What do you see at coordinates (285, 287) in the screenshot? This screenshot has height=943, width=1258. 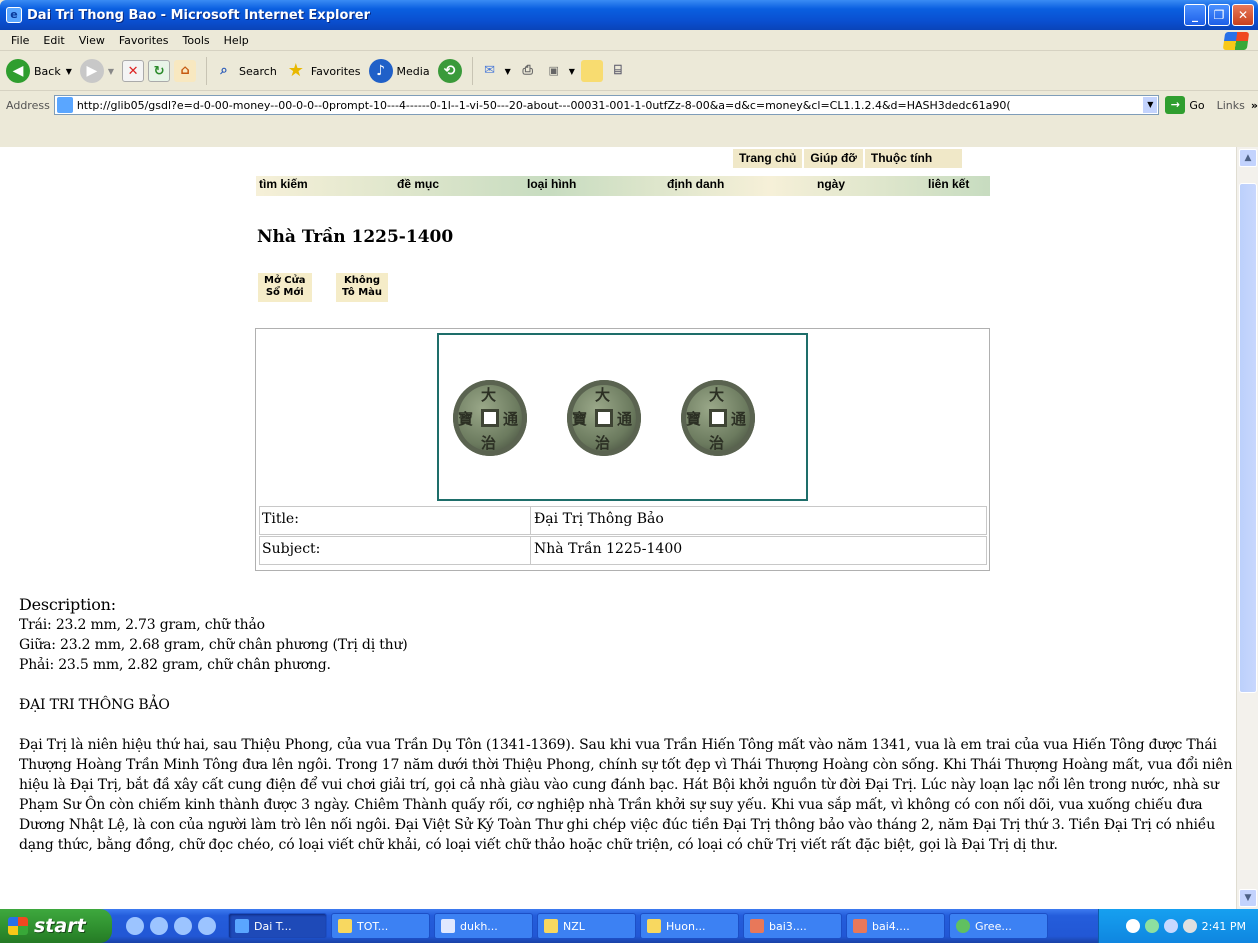 I see `new-window-button: Mở Cửa Sổ Mới` at bounding box center [285, 287].